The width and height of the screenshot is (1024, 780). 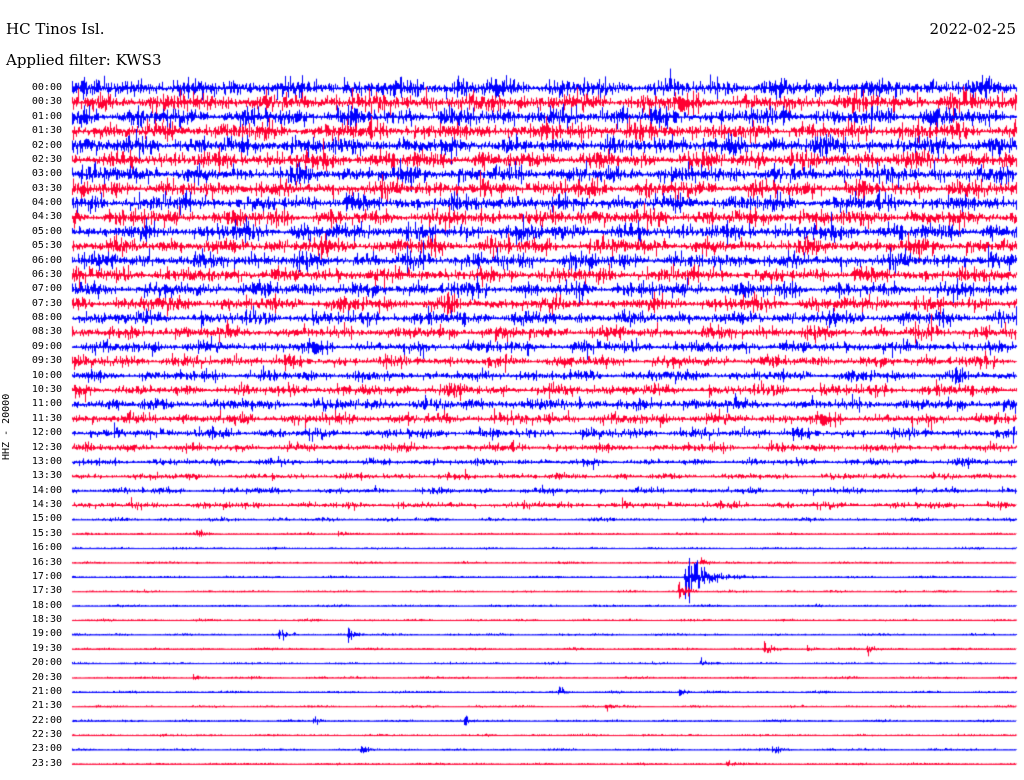 I want to click on time-label: 21:00, so click(x=46, y=691).